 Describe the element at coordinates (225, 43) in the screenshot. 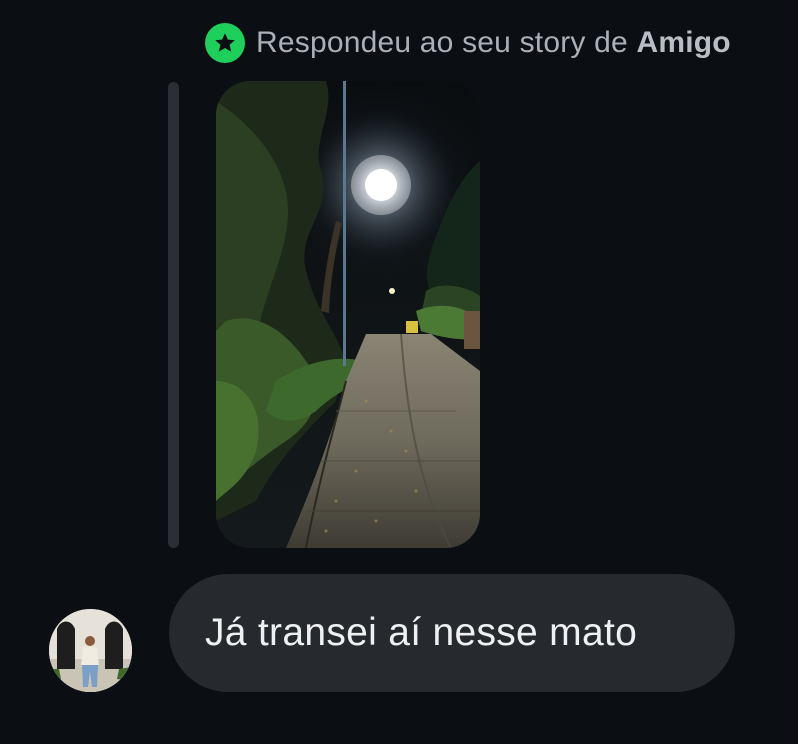

I see `star-icon` at that location.